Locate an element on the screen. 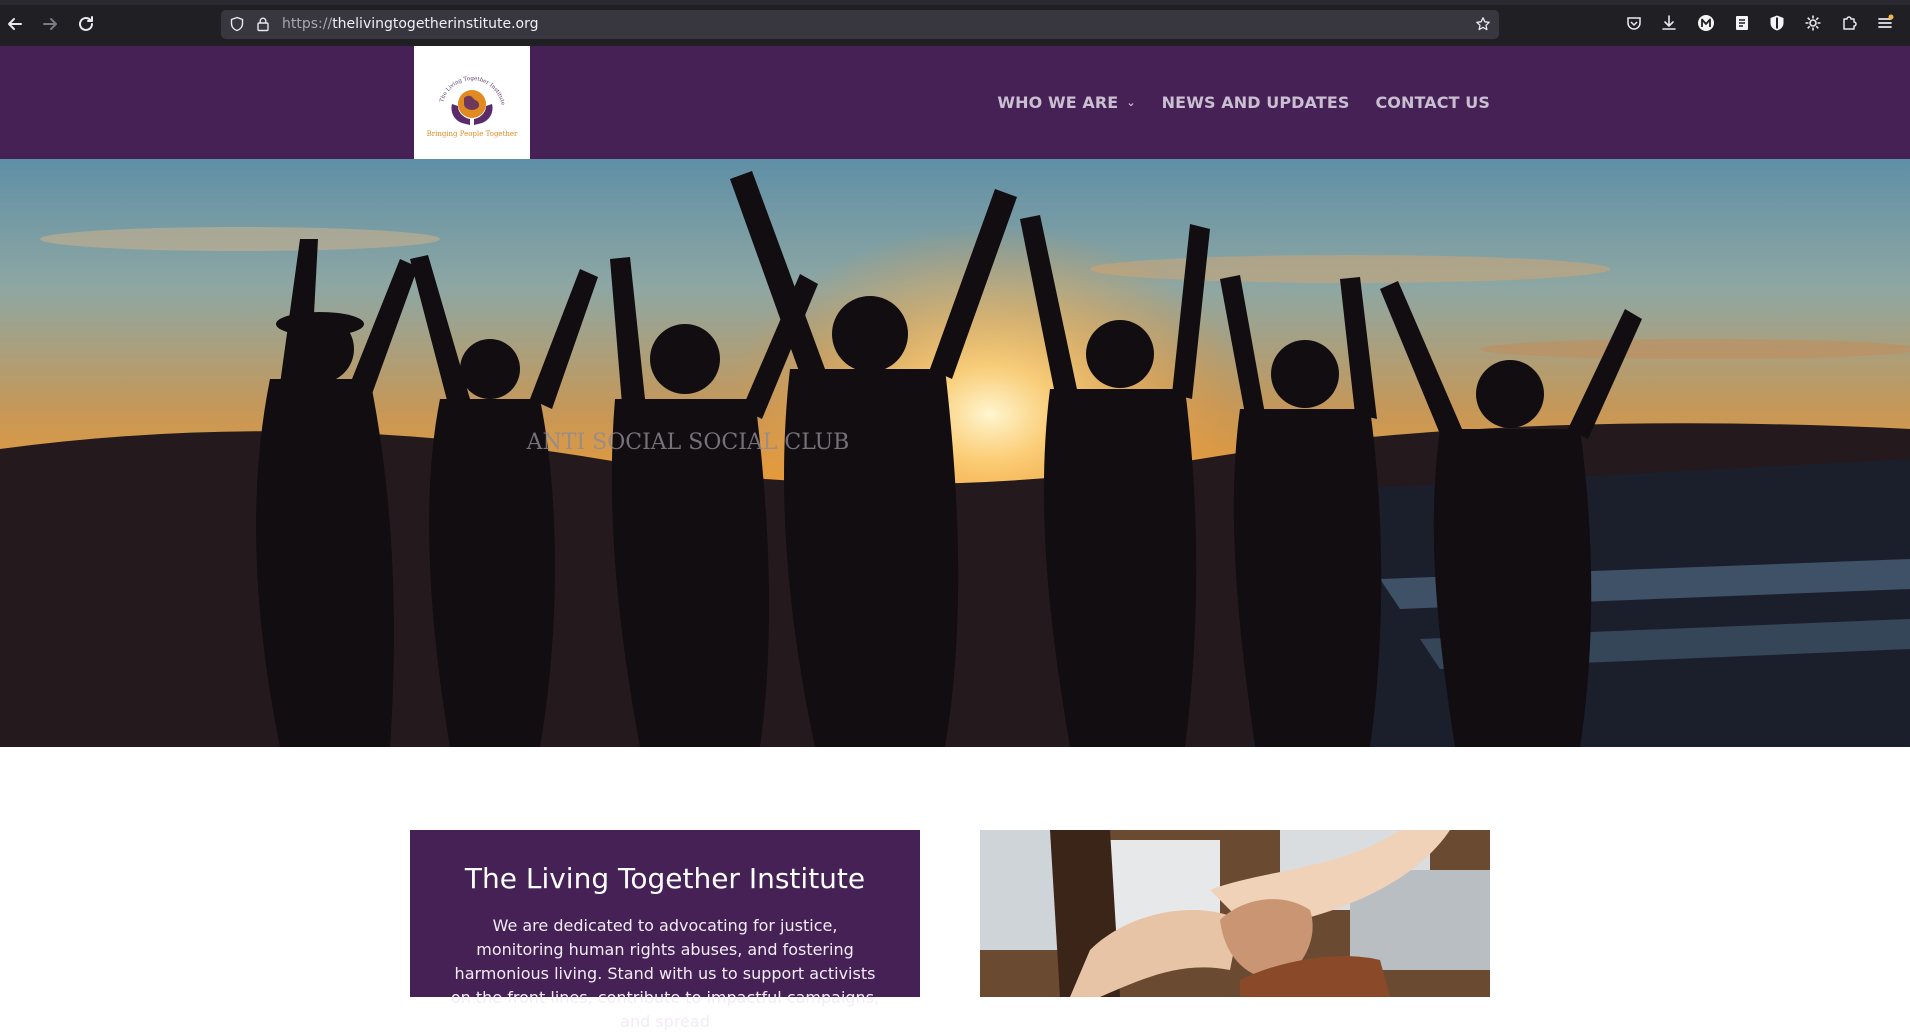 The image size is (1910, 1034). url-text: https://thelivingtogetherinstitute.org is located at coordinates (410, 24).